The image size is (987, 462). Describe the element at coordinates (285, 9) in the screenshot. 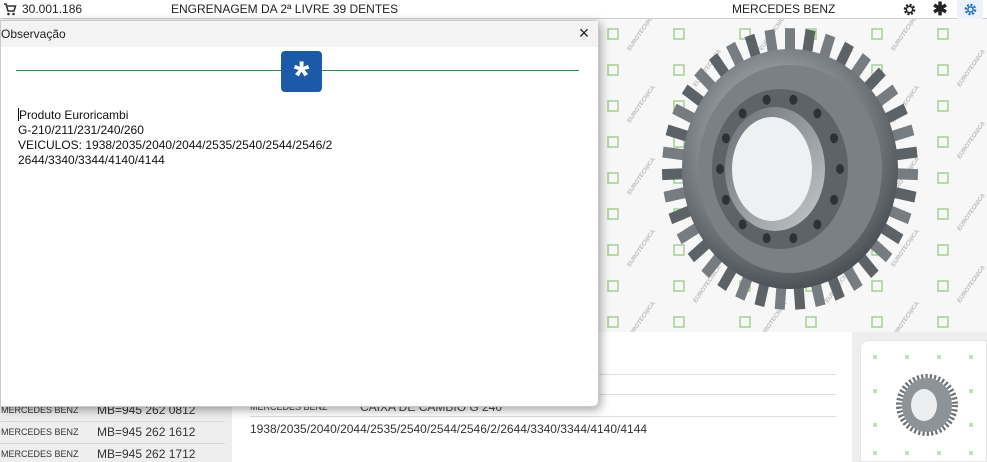

I see `product-title: ENGRENAGEM DA 2ª LIVRE 39 DENTES` at that location.